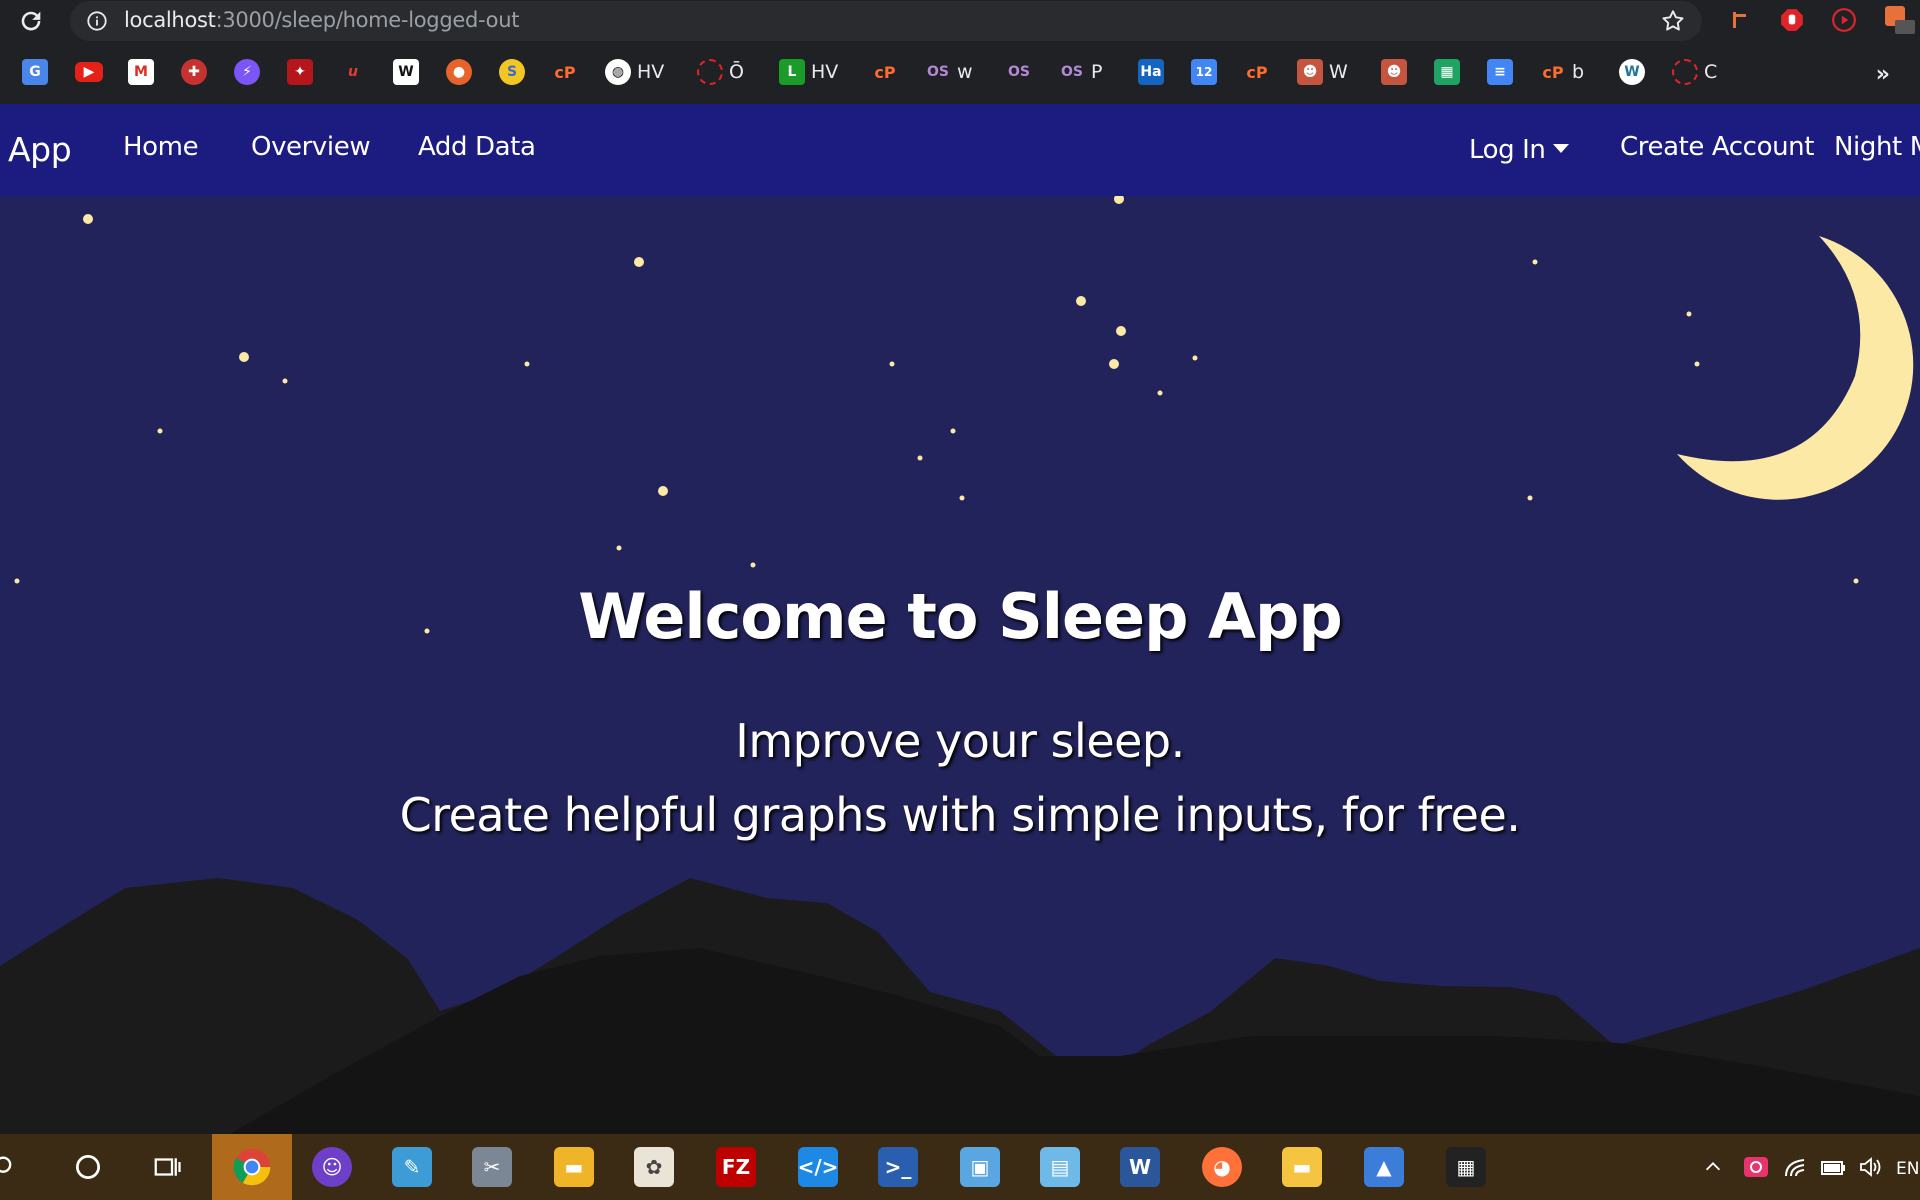  Describe the element at coordinates (88, 1167) in the screenshot. I see `taskbar-cortana-button` at that location.